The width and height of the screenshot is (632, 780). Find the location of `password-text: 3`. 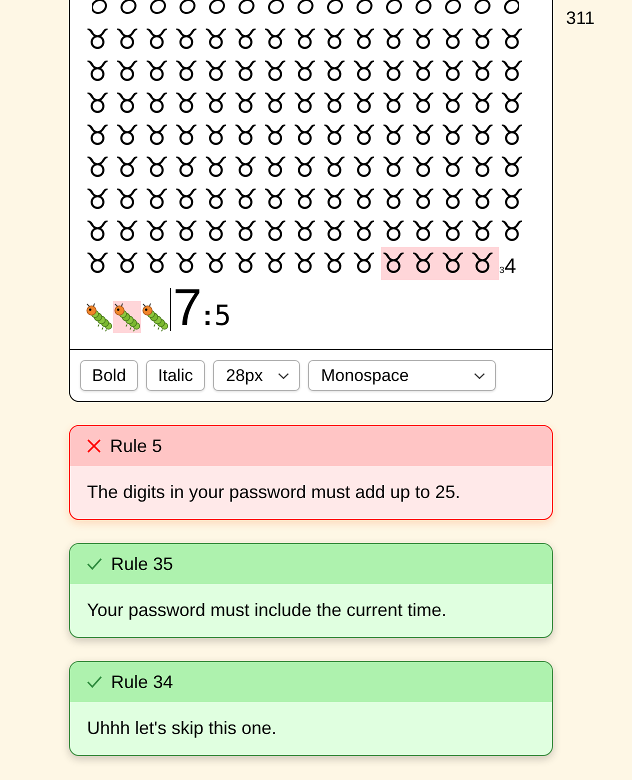

password-text: 3 is located at coordinates (501, 270).